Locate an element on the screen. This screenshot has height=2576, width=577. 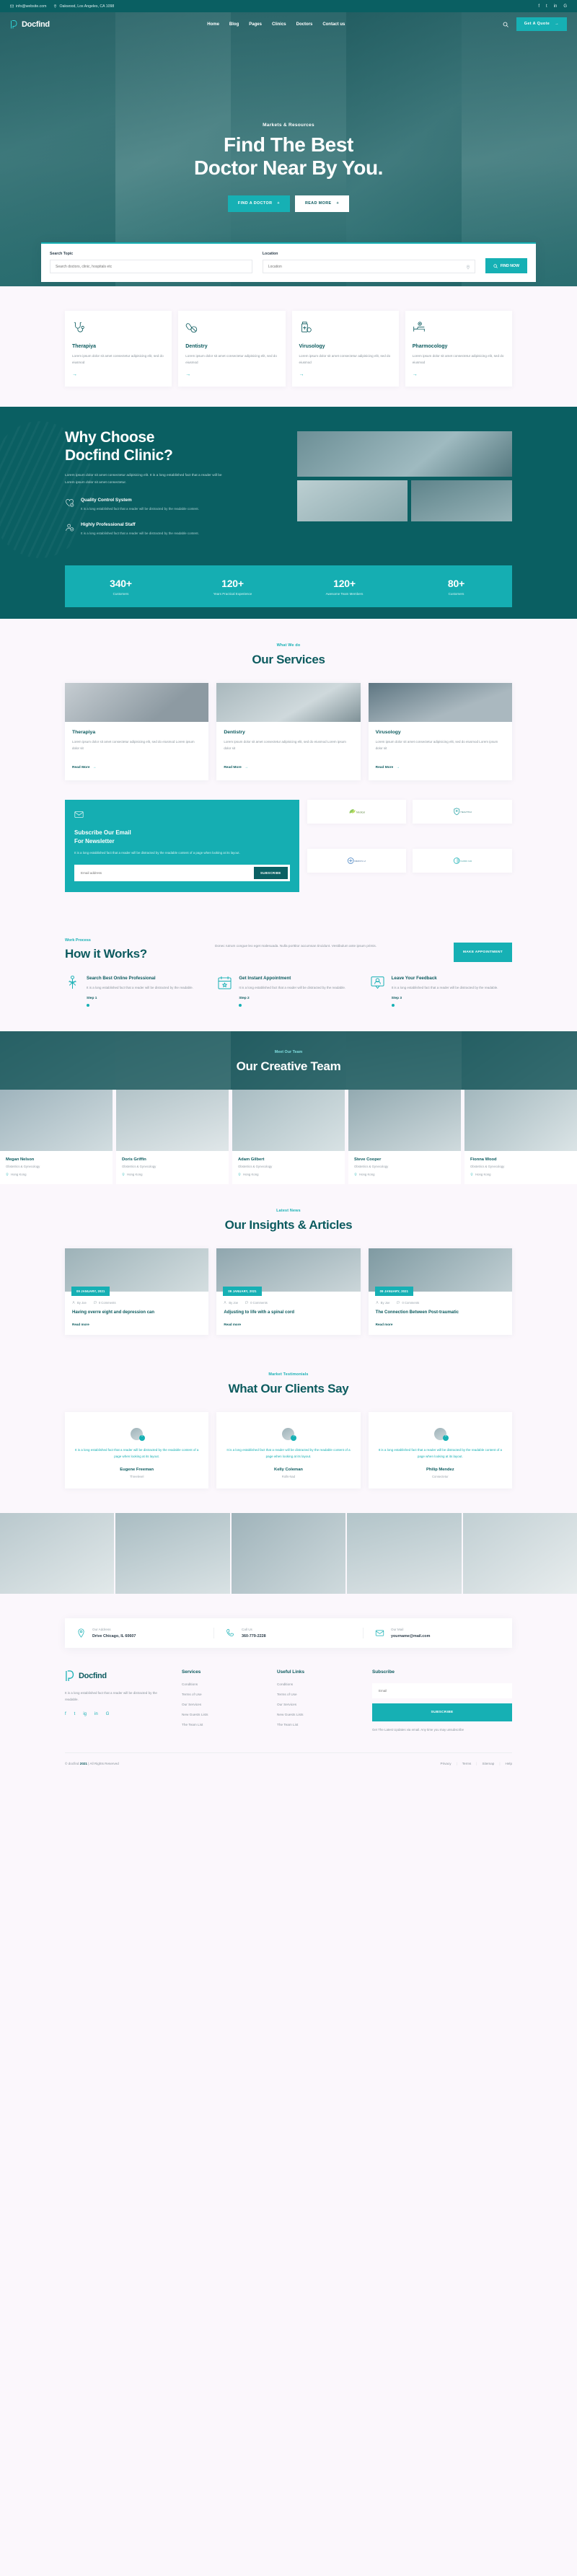
search-location-field is located at coordinates (368, 267).